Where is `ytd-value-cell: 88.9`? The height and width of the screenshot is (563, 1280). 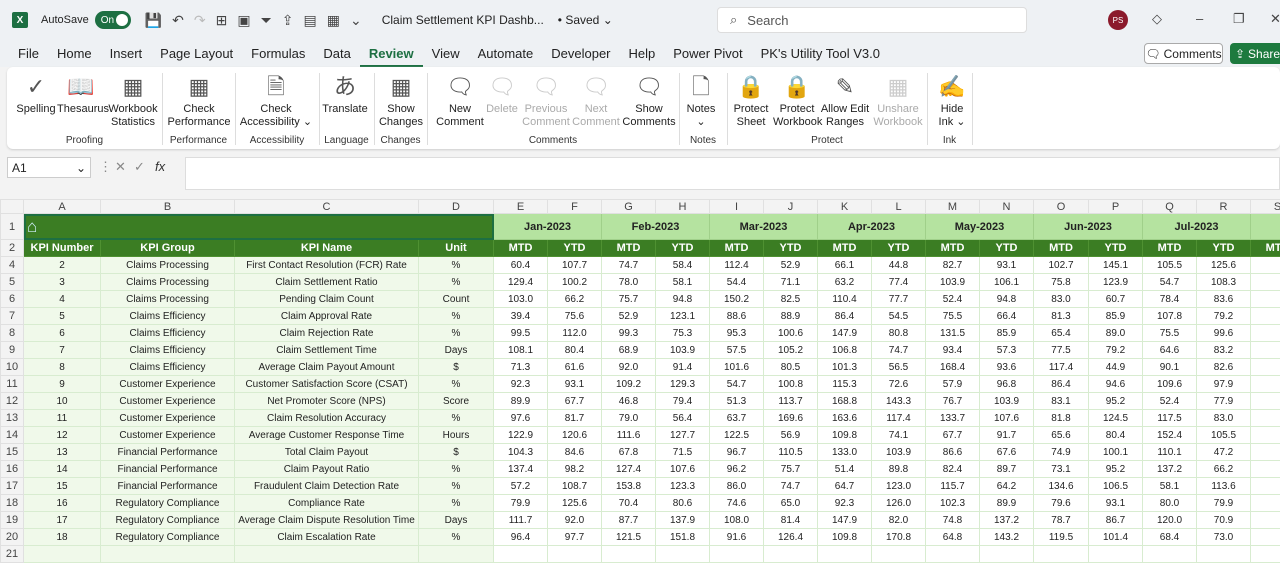
ytd-value-cell: 88.9 is located at coordinates (791, 316).